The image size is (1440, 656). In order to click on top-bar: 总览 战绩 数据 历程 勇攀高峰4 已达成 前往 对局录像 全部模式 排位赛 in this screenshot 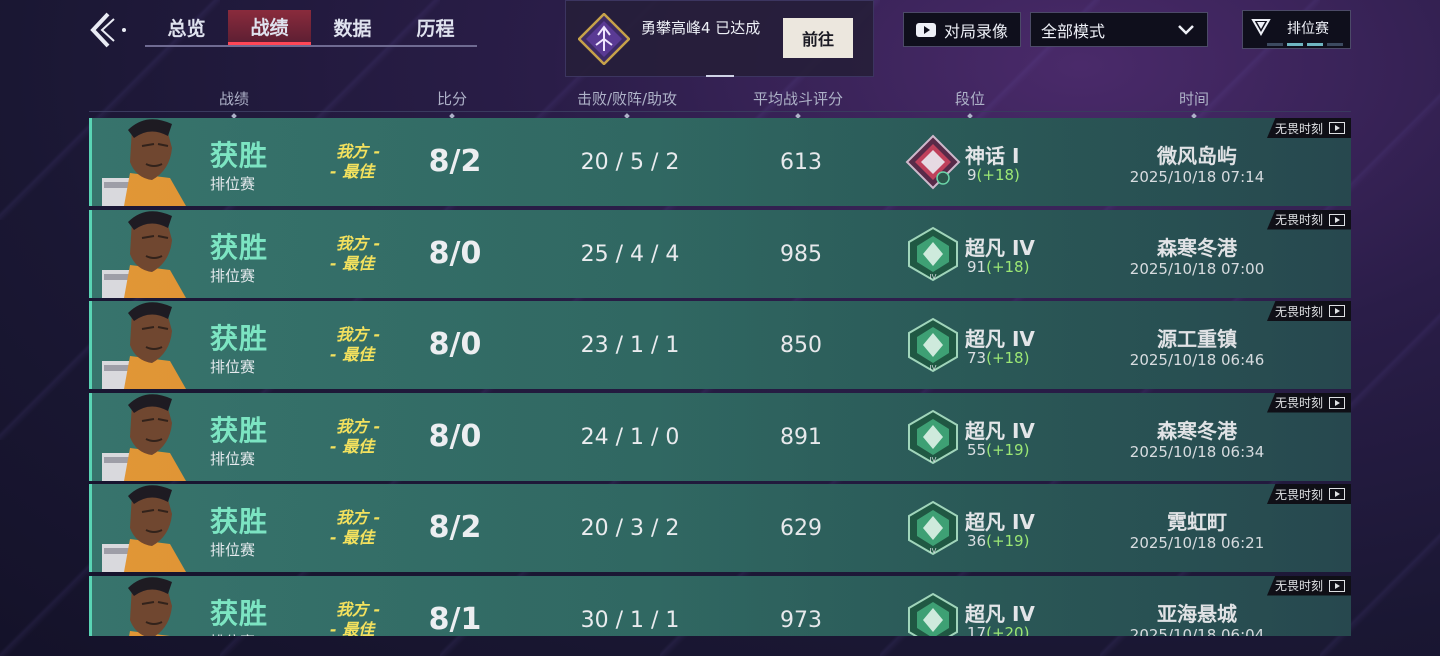, I will do `click(720, 40)`.